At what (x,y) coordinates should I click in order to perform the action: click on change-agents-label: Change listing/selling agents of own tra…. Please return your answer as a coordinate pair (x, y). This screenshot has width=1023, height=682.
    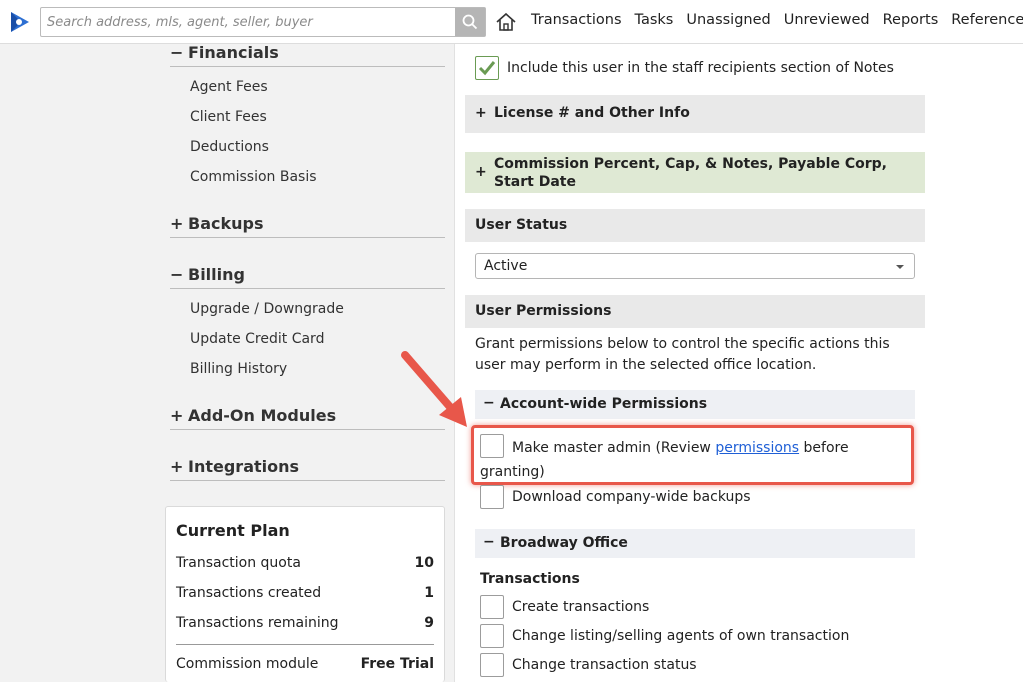
    Looking at the image, I should click on (681, 636).